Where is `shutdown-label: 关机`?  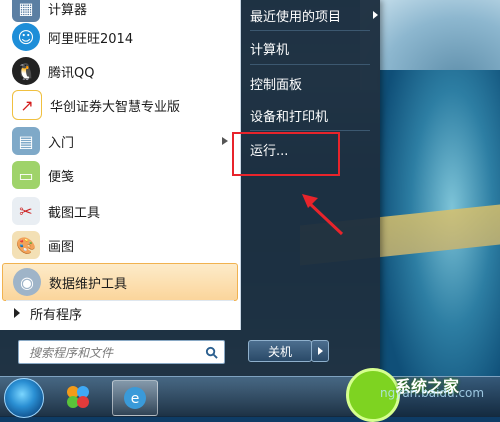
shutdown-label: 关机 is located at coordinates (279, 351).